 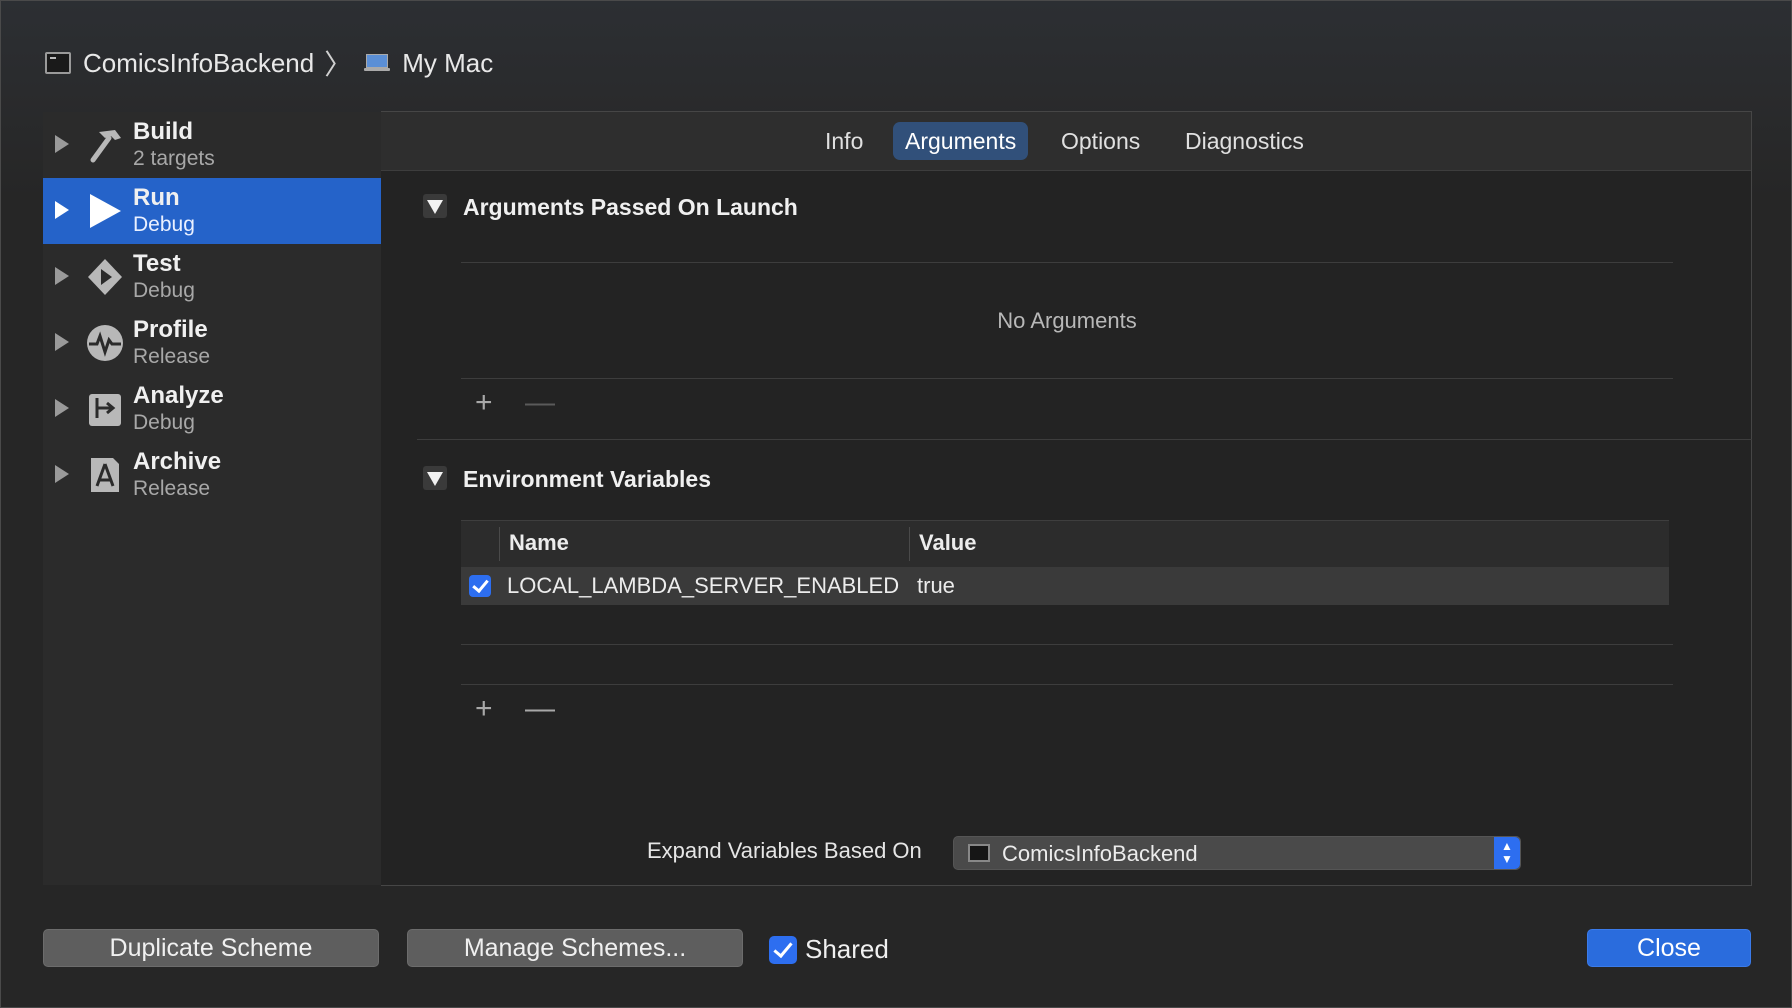 I want to click on play-icon, so click(x=105, y=211).